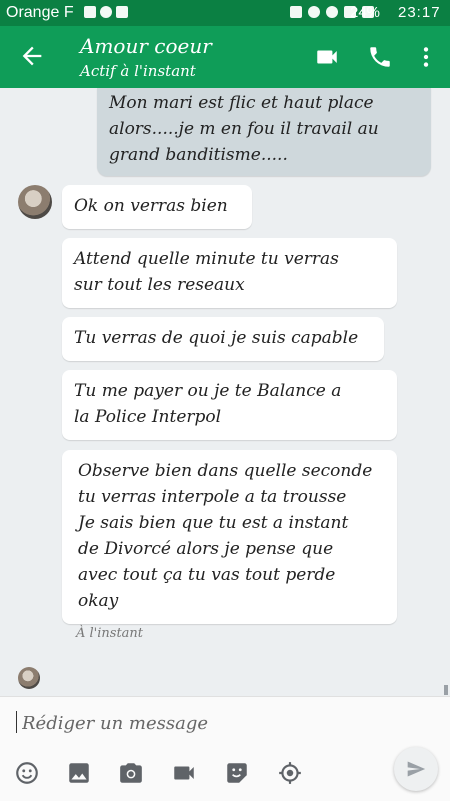 This screenshot has height=801, width=450. Describe the element at coordinates (225, 748) in the screenshot. I see `message-composer` at that location.